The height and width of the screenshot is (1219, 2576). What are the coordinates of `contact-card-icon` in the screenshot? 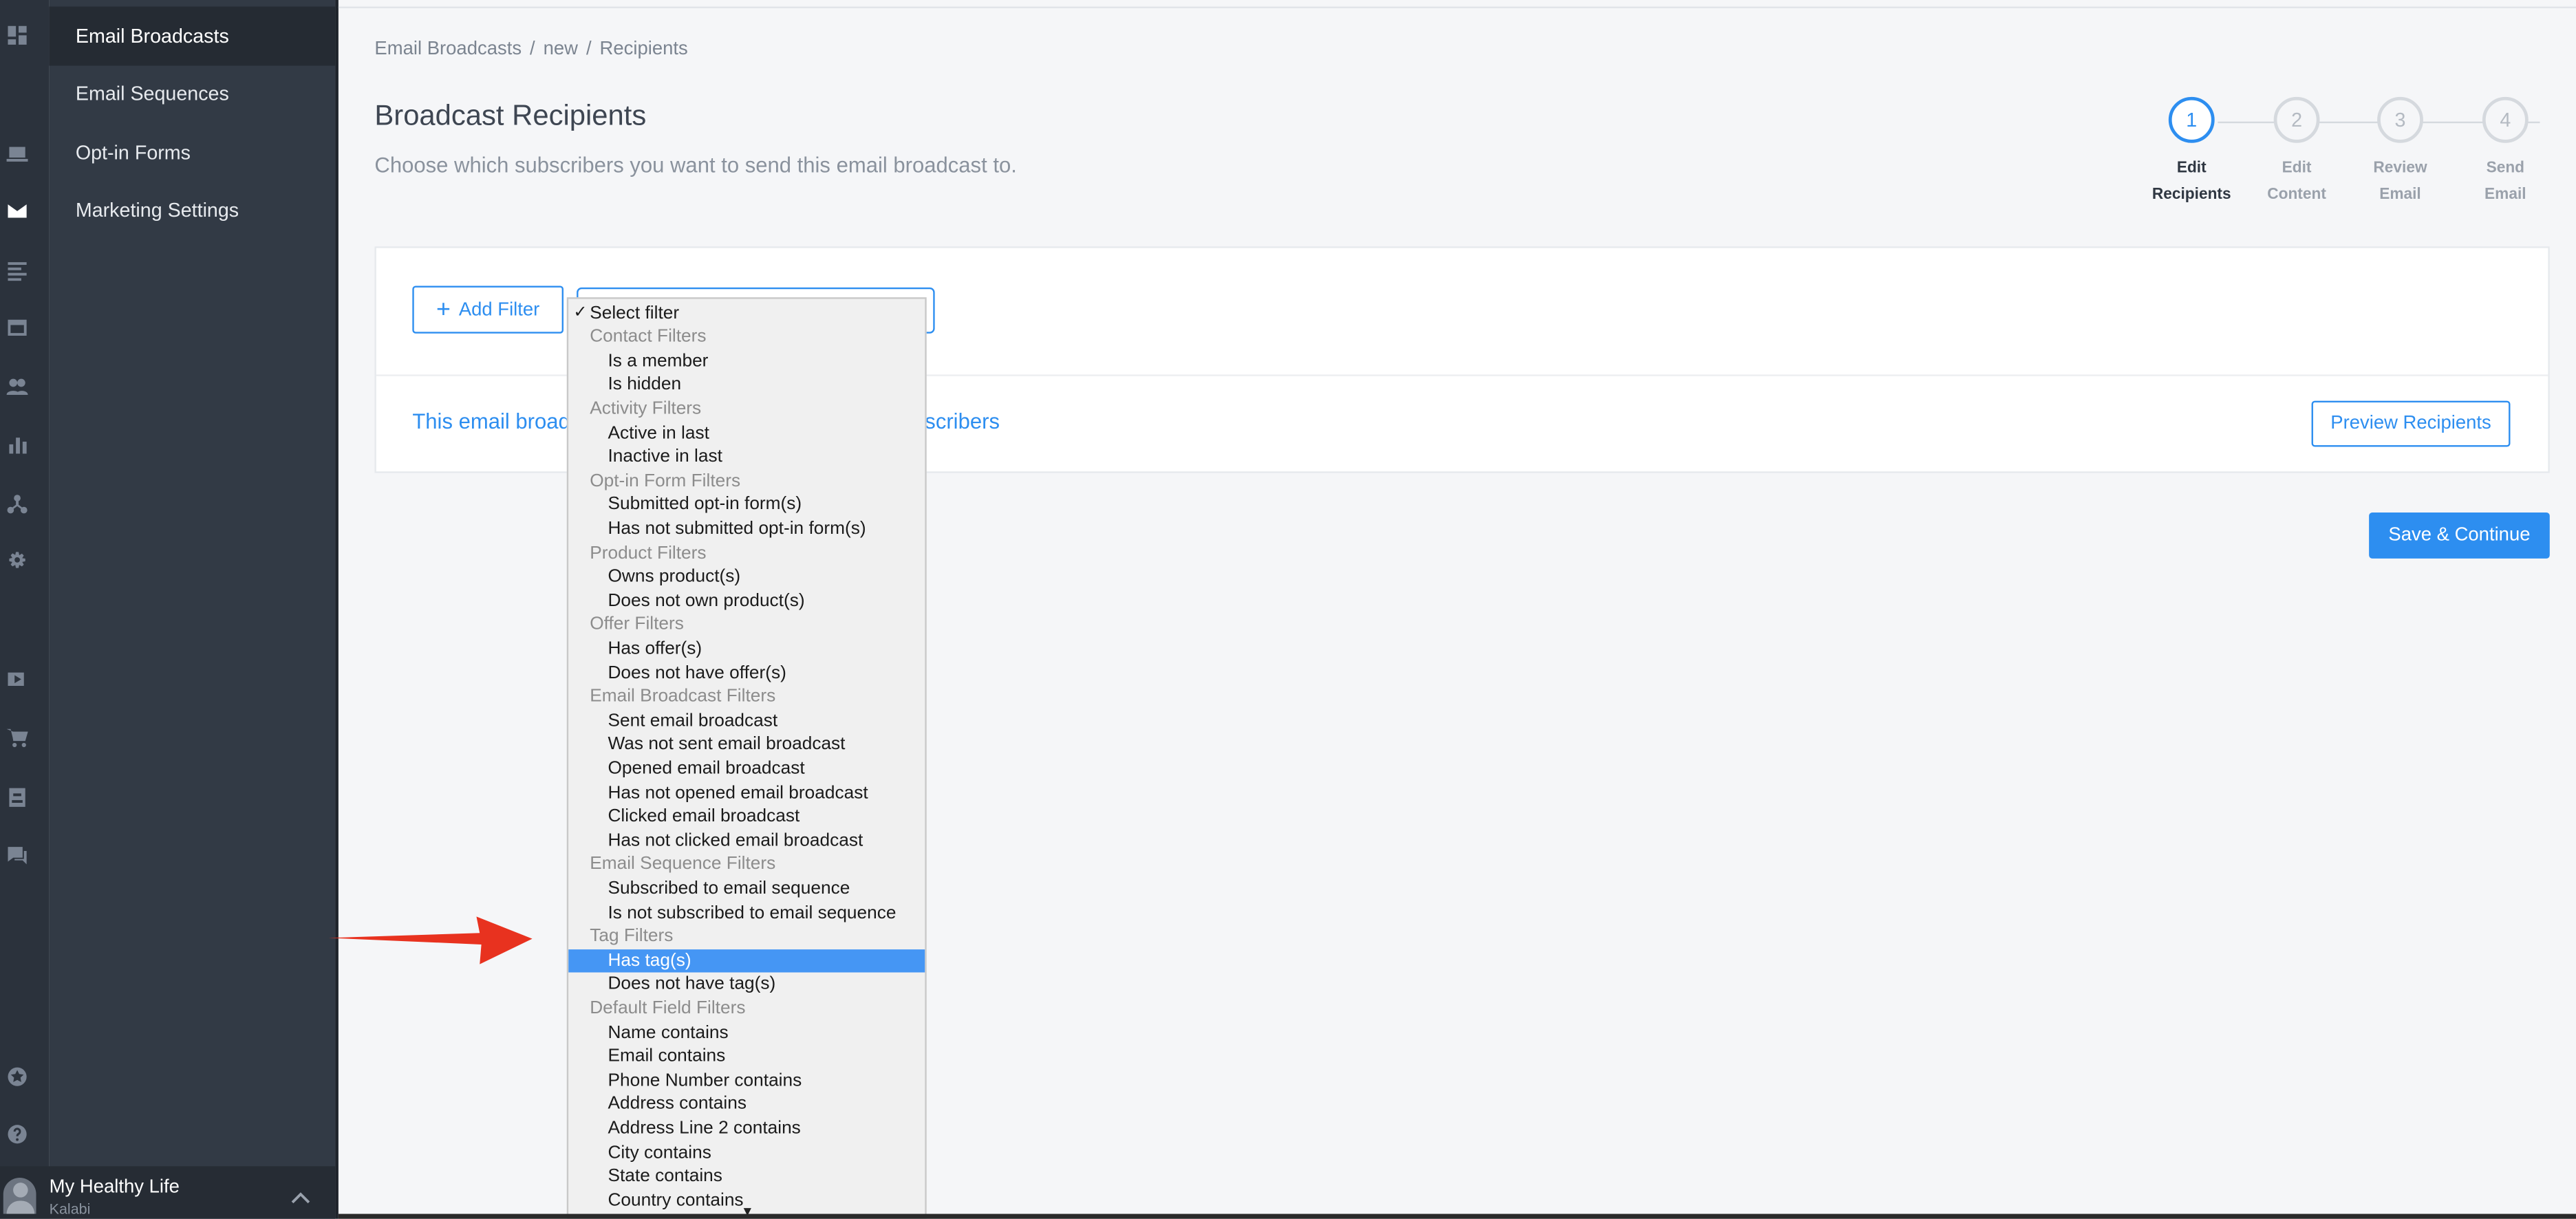 It's located at (16, 796).